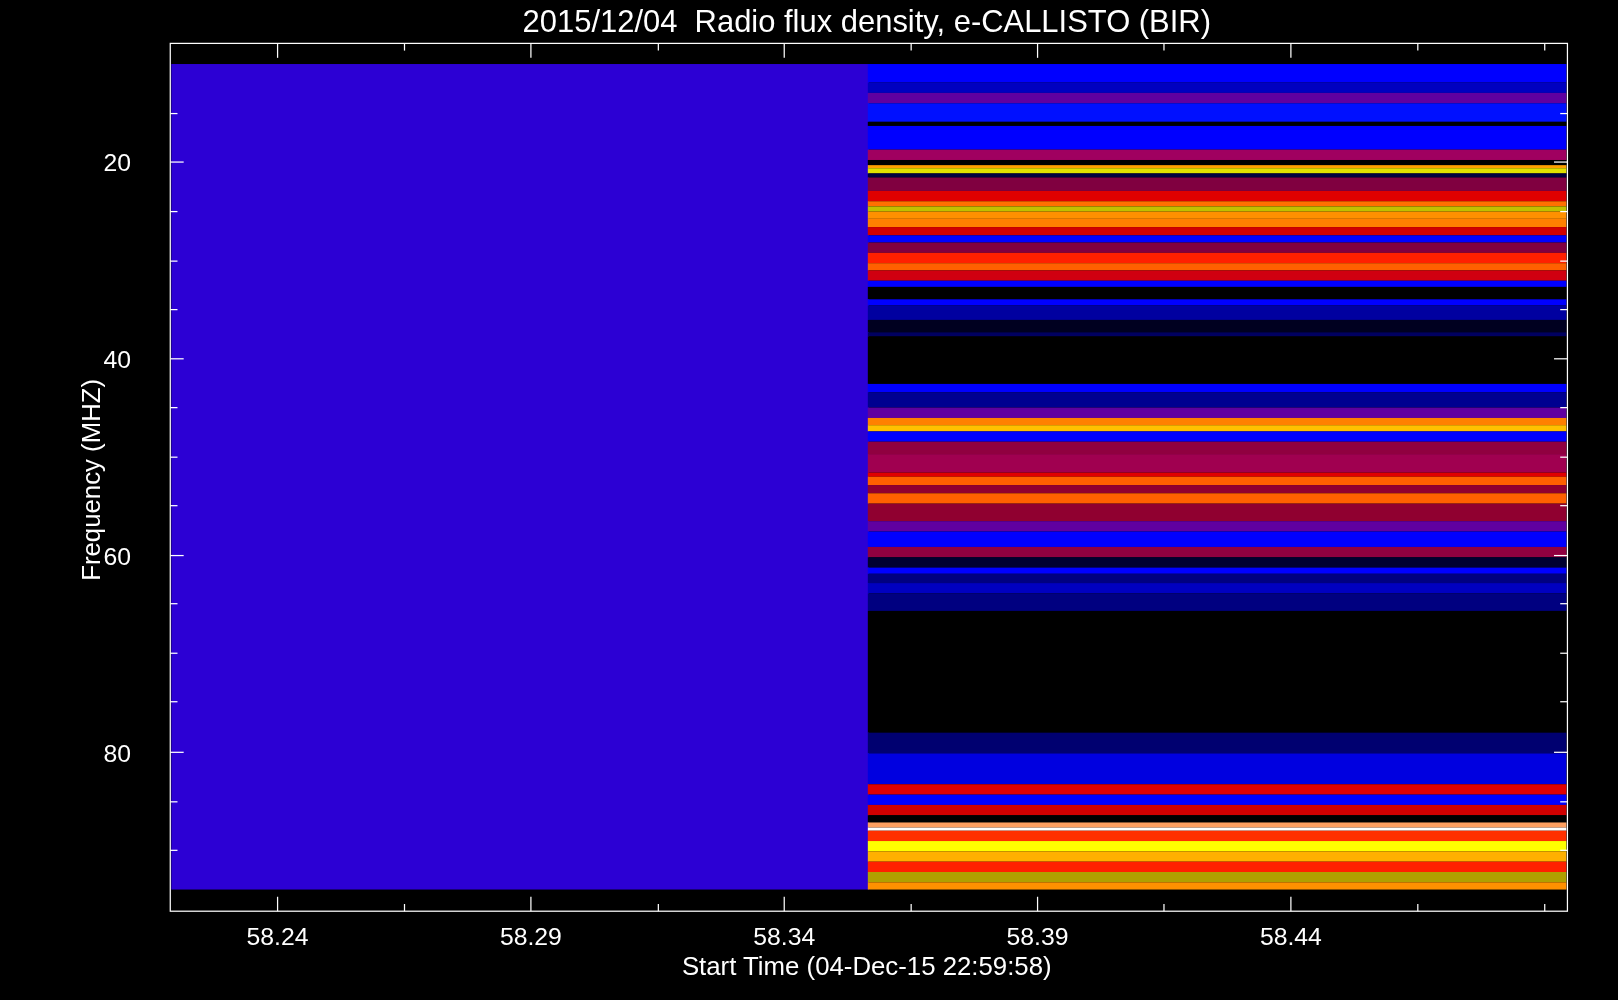 This screenshot has width=1618, height=1000. I want to click on tick-label: 40, so click(117, 360).